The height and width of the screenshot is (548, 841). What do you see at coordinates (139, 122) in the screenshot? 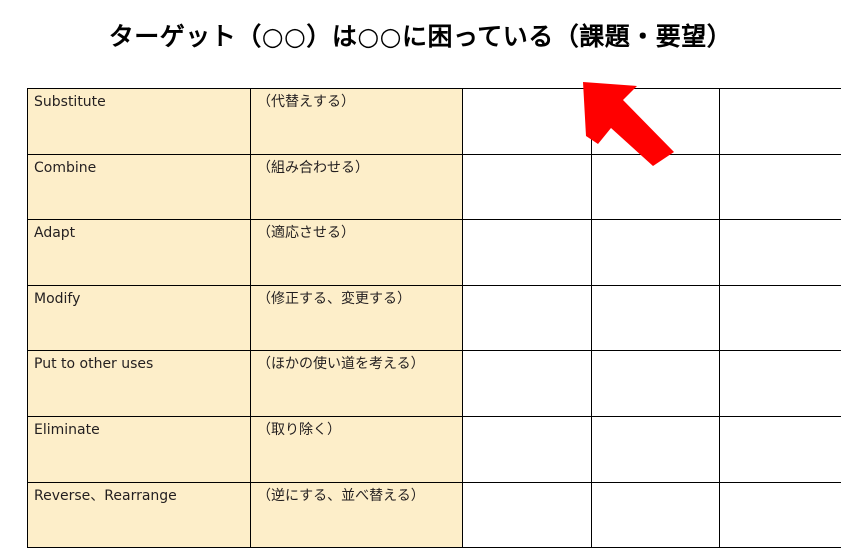
I see `cell-term: Substitute` at bounding box center [139, 122].